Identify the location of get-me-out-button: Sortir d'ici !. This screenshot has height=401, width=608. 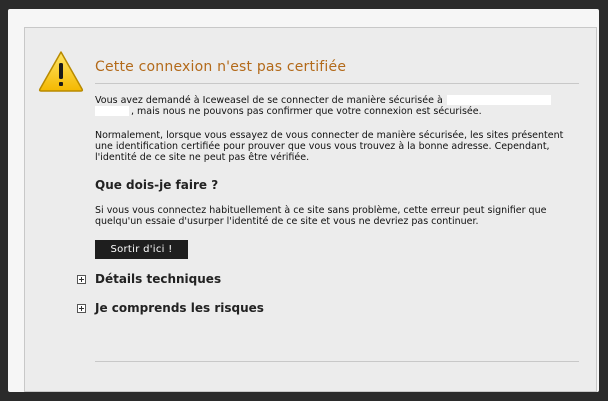
(141, 249).